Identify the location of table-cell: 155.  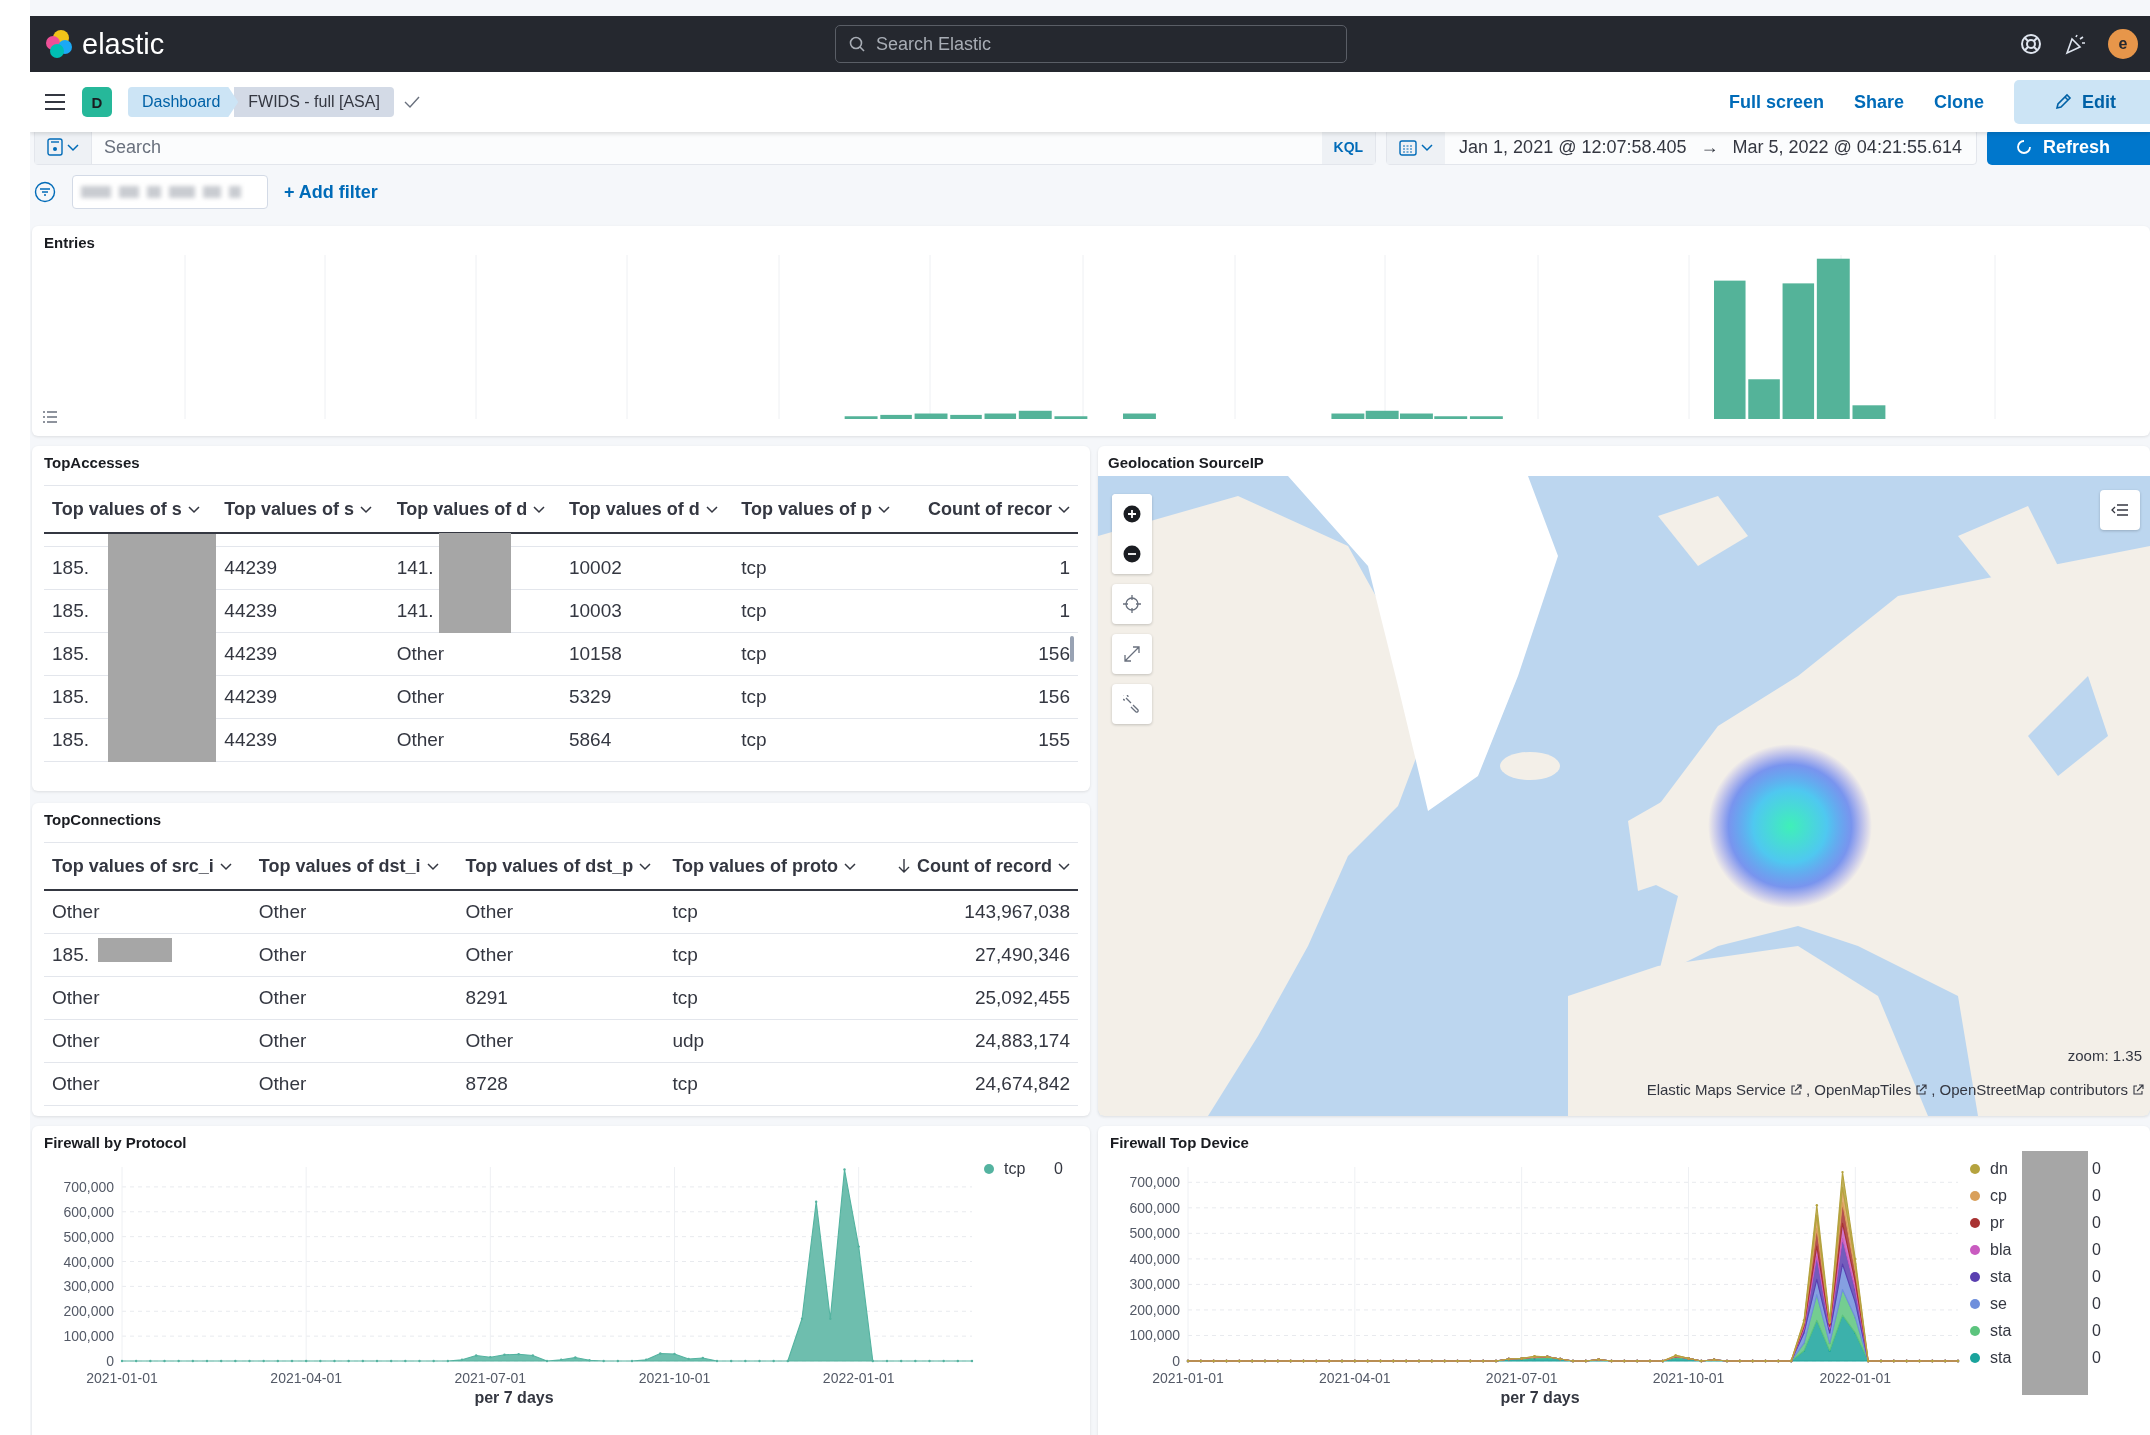
(991, 740).